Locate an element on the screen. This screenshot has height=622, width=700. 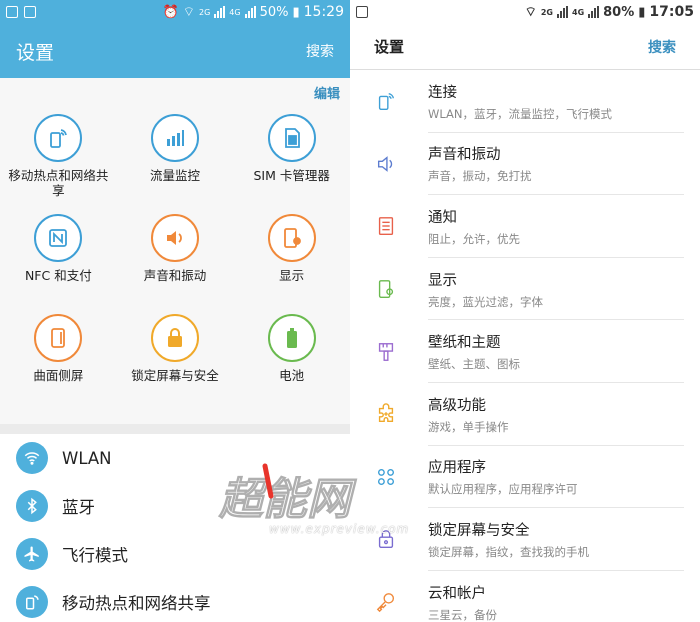
item-subtitle: 默认应用程序，应用程序许可 is located at coordinates (503, 489).